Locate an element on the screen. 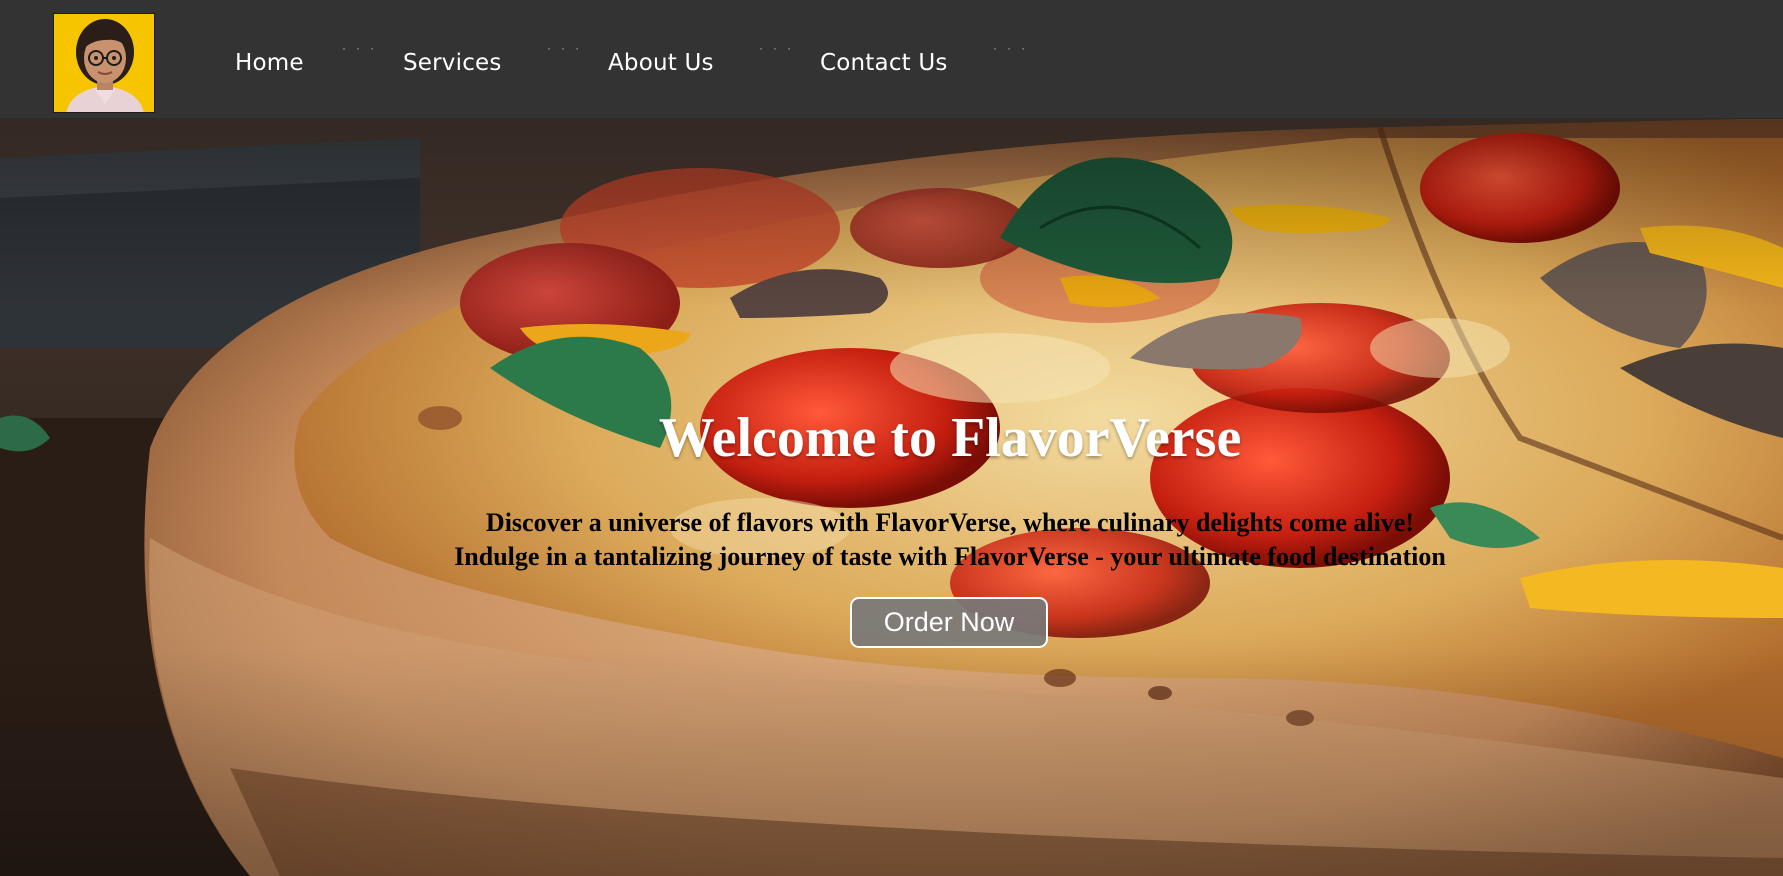  profile-photo-icon is located at coordinates (104, 63).